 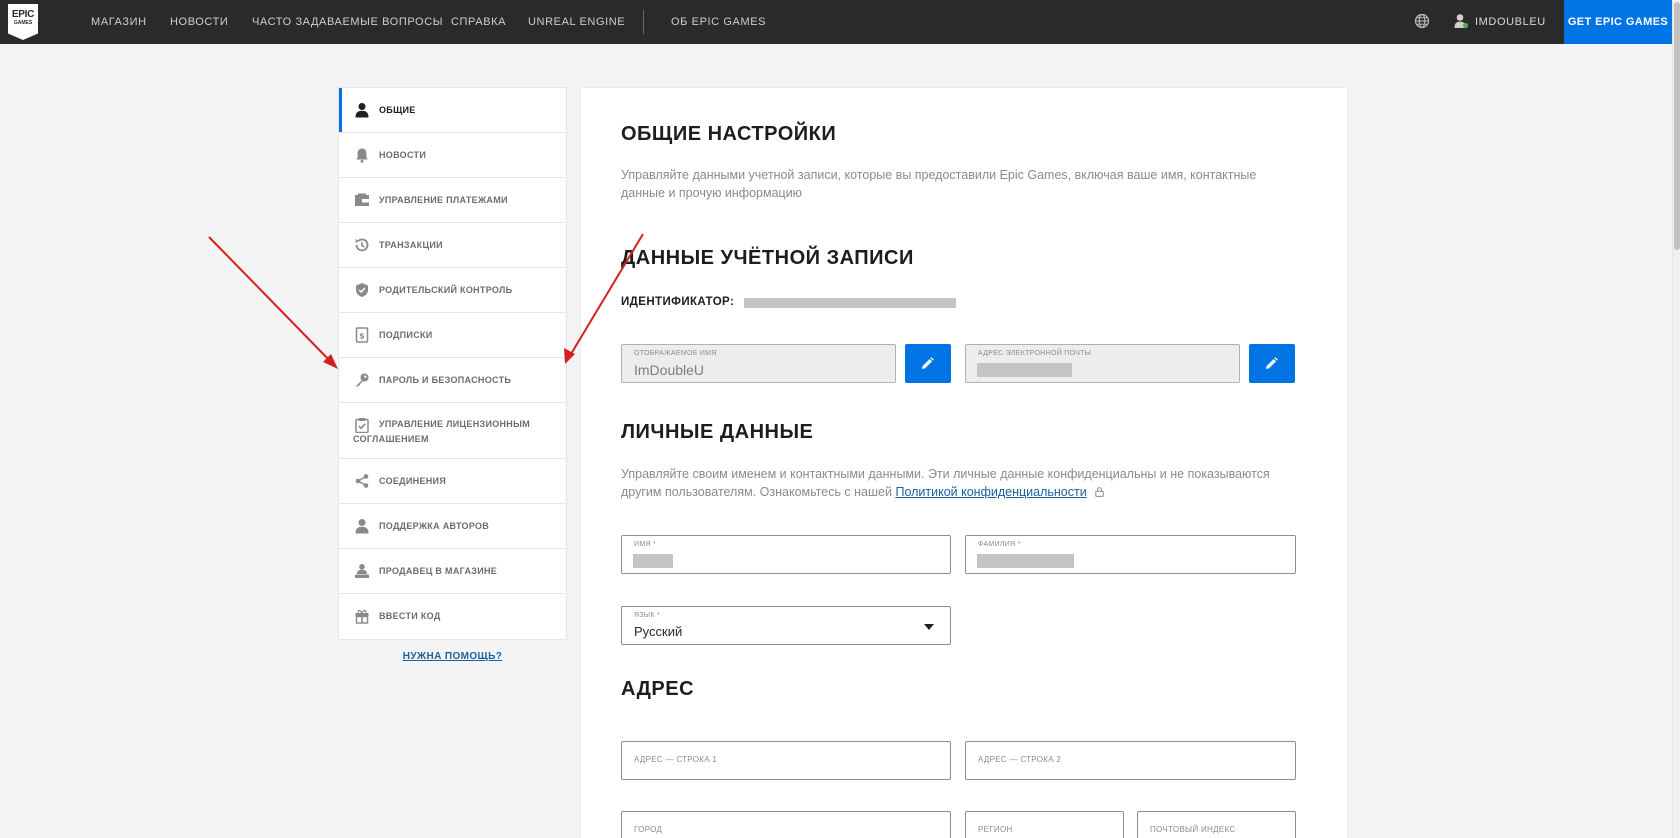 I want to click on sidebar-item-label: УПРАВЛЕНИЕ ПЛАТЕЖАМИ, so click(x=443, y=200).